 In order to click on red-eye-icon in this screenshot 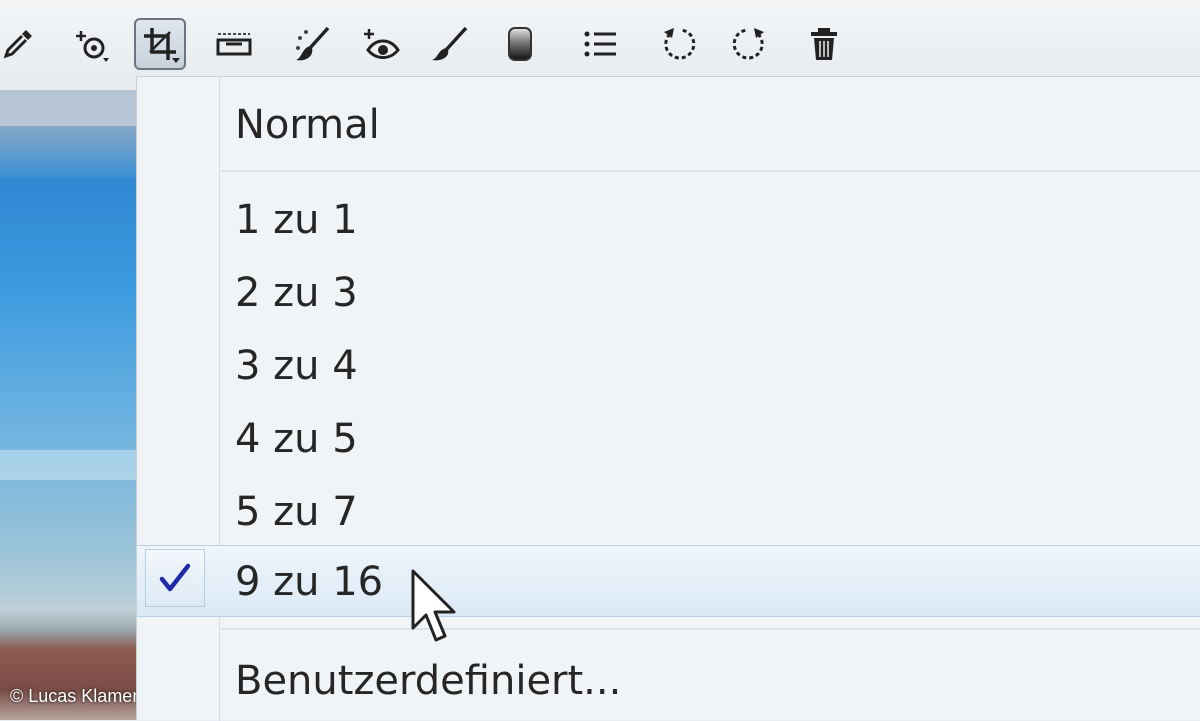, I will do `click(382, 44)`.